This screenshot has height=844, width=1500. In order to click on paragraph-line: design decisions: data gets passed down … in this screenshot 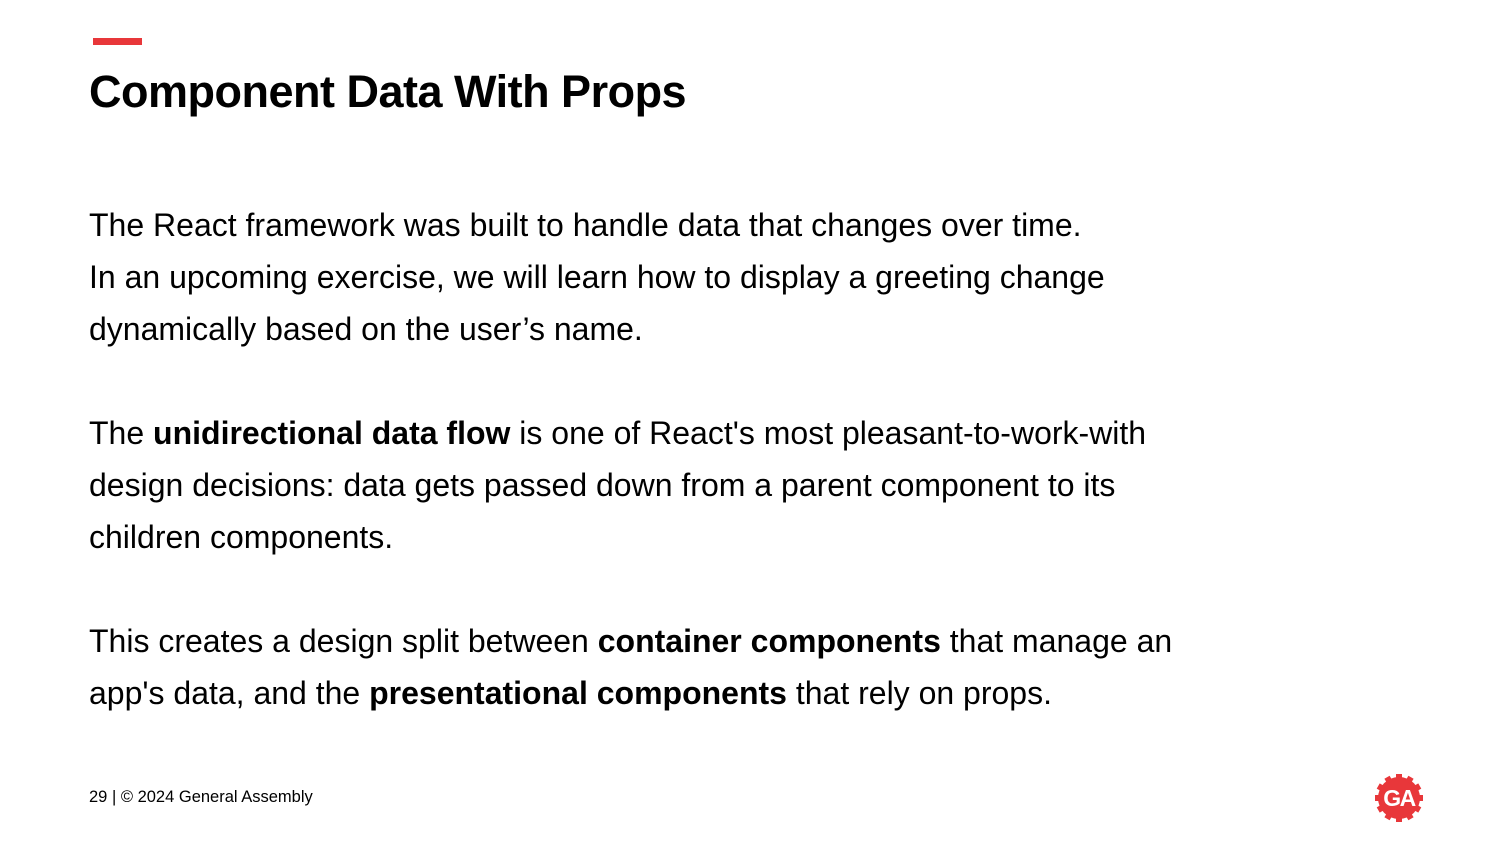, I will do `click(602, 485)`.